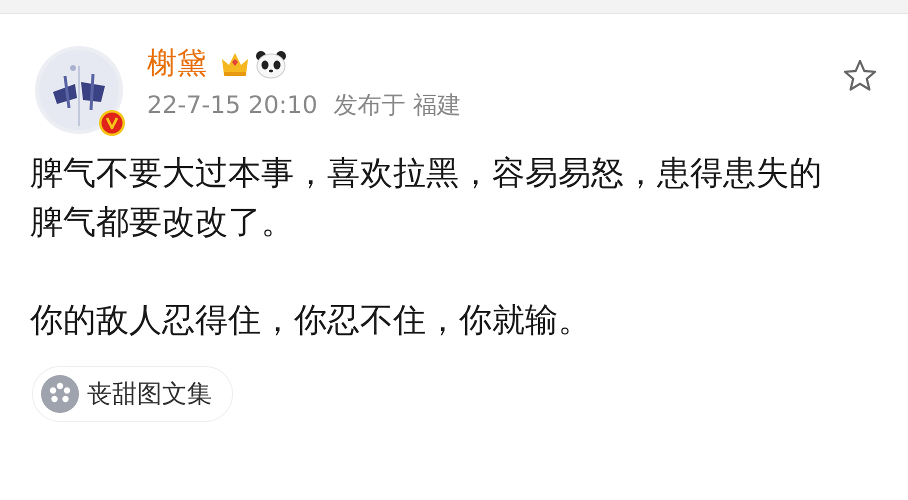 This screenshot has height=500, width=908. What do you see at coordinates (60, 394) in the screenshot?
I see `flower-icon` at bounding box center [60, 394].